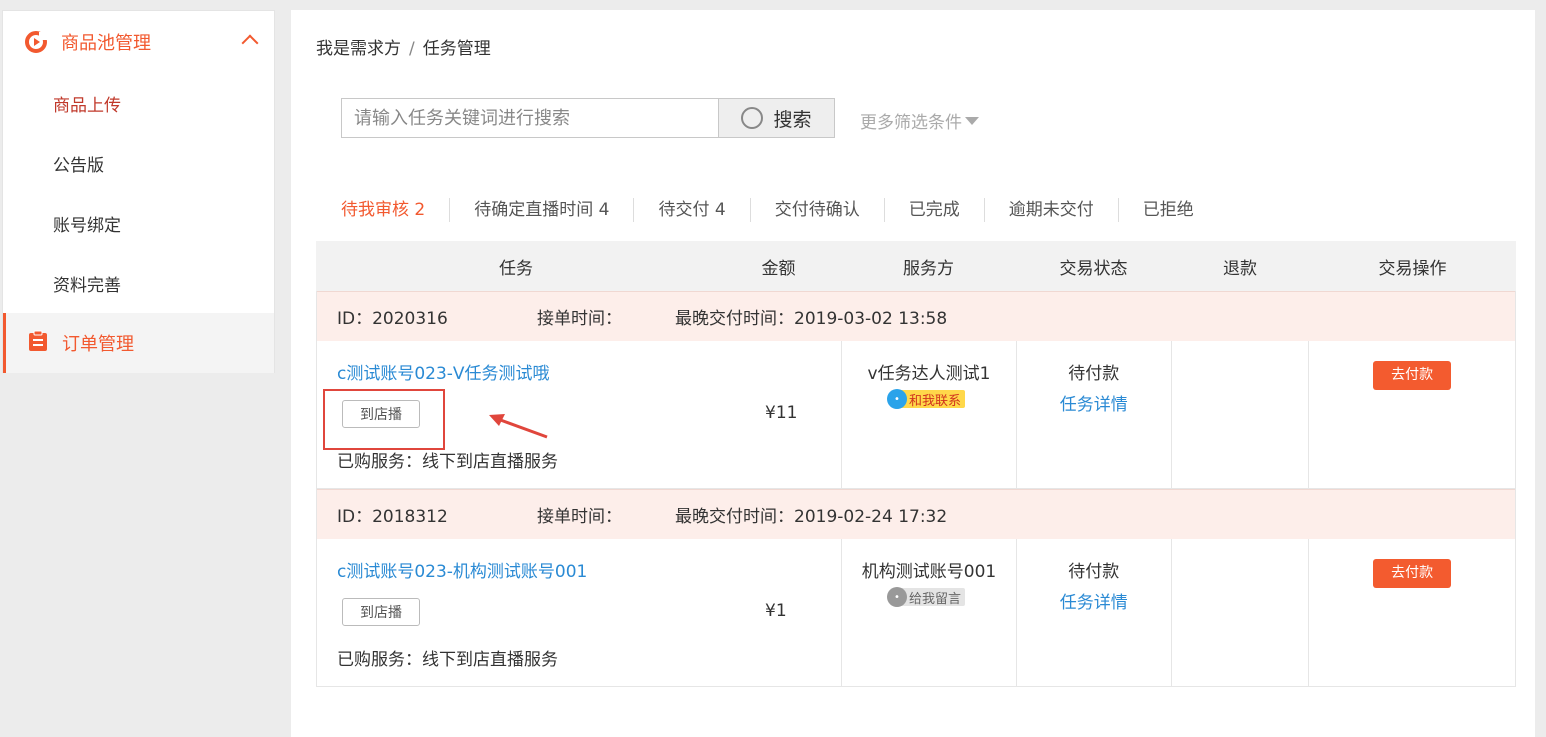 This screenshot has width=1546, height=737. What do you see at coordinates (811, 319) in the screenshot?
I see `order-deadline: 最晚交付时间：2019-03-02 13:58` at bounding box center [811, 319].